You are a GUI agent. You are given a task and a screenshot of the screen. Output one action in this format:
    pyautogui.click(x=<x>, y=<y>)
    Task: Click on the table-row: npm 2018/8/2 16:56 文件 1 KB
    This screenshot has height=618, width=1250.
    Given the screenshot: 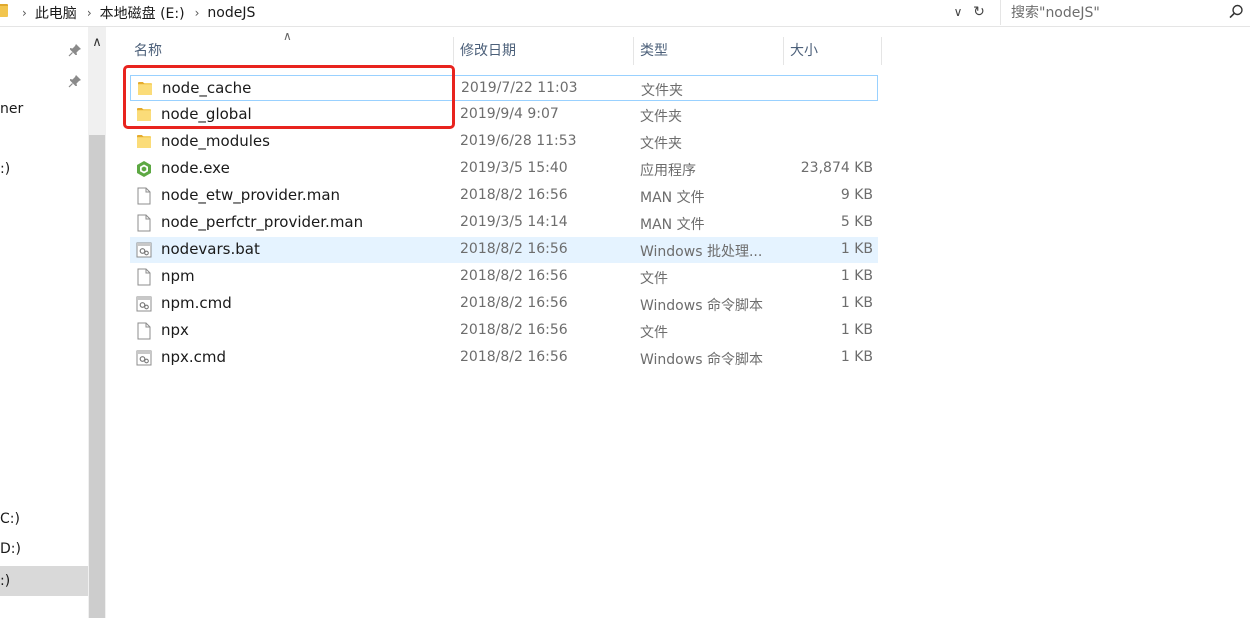 What is the action you would take?
    pyautogui.click(x=504, y=277)
    